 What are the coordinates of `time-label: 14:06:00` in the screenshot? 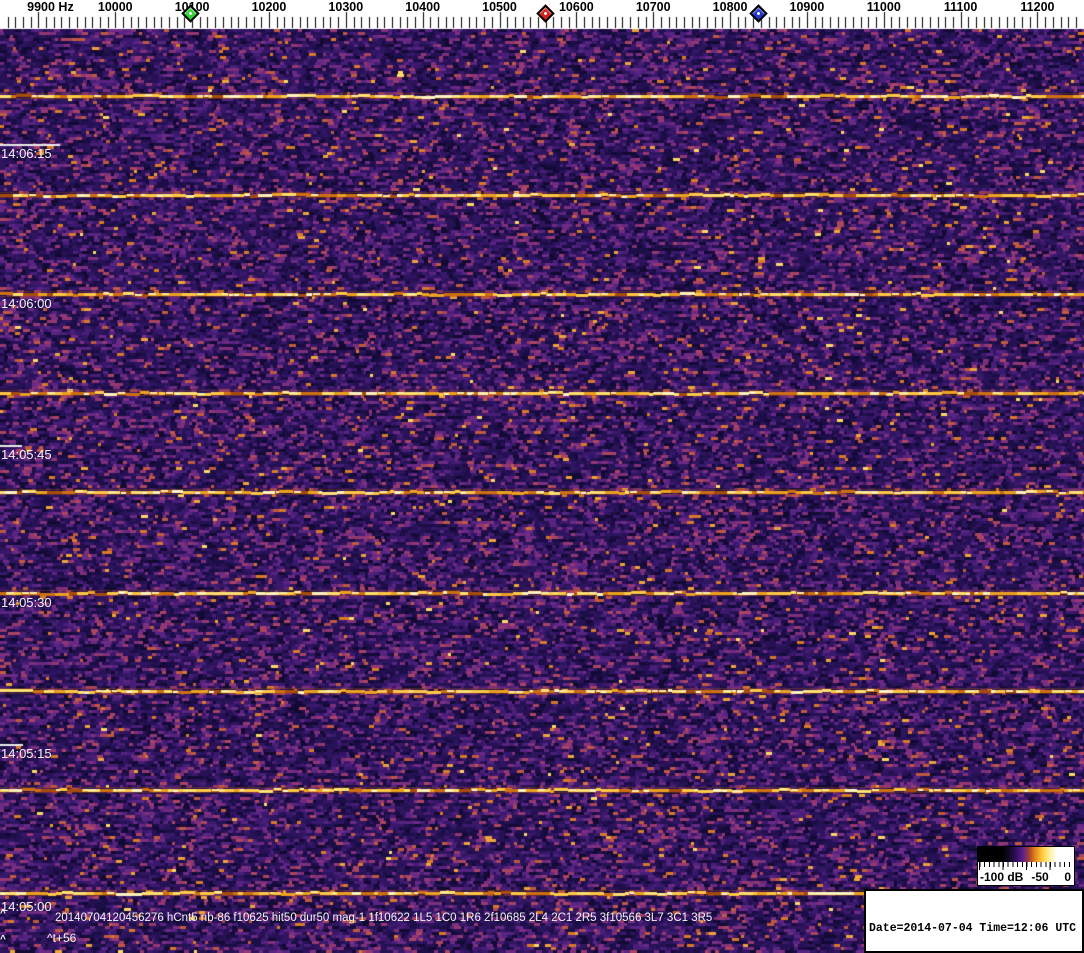 It's located at (26, 303).